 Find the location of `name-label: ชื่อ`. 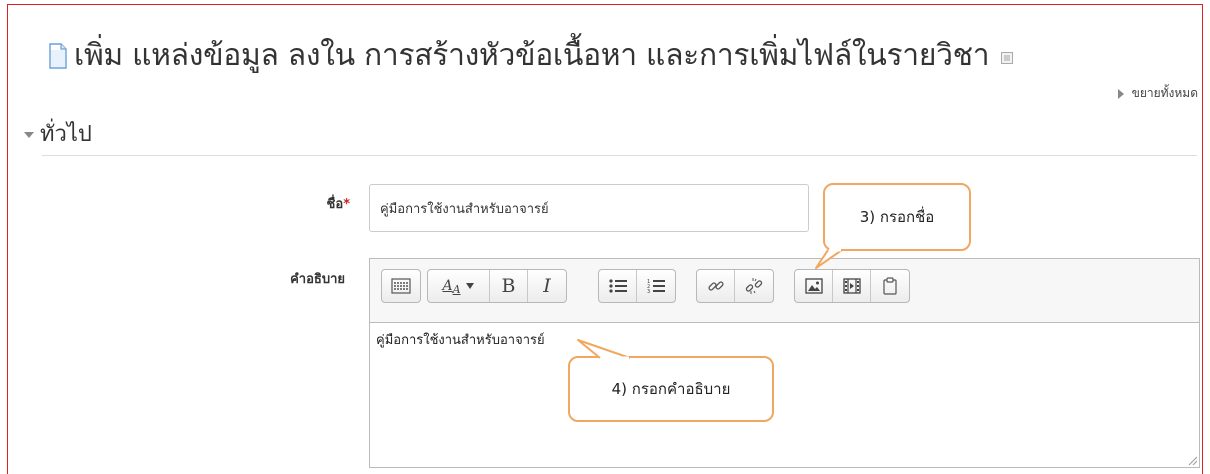

name-label: ชื่อ is located at coordinates (335, 204).